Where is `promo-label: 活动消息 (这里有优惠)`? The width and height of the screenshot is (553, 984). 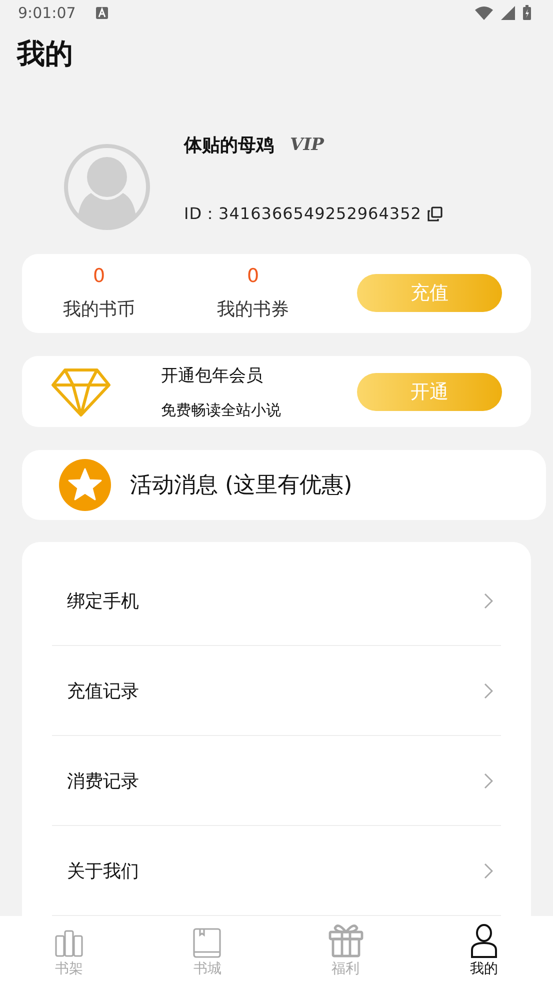
promo-label: 活动消息 (这里有优惠) is located at coordinates (241, 486).